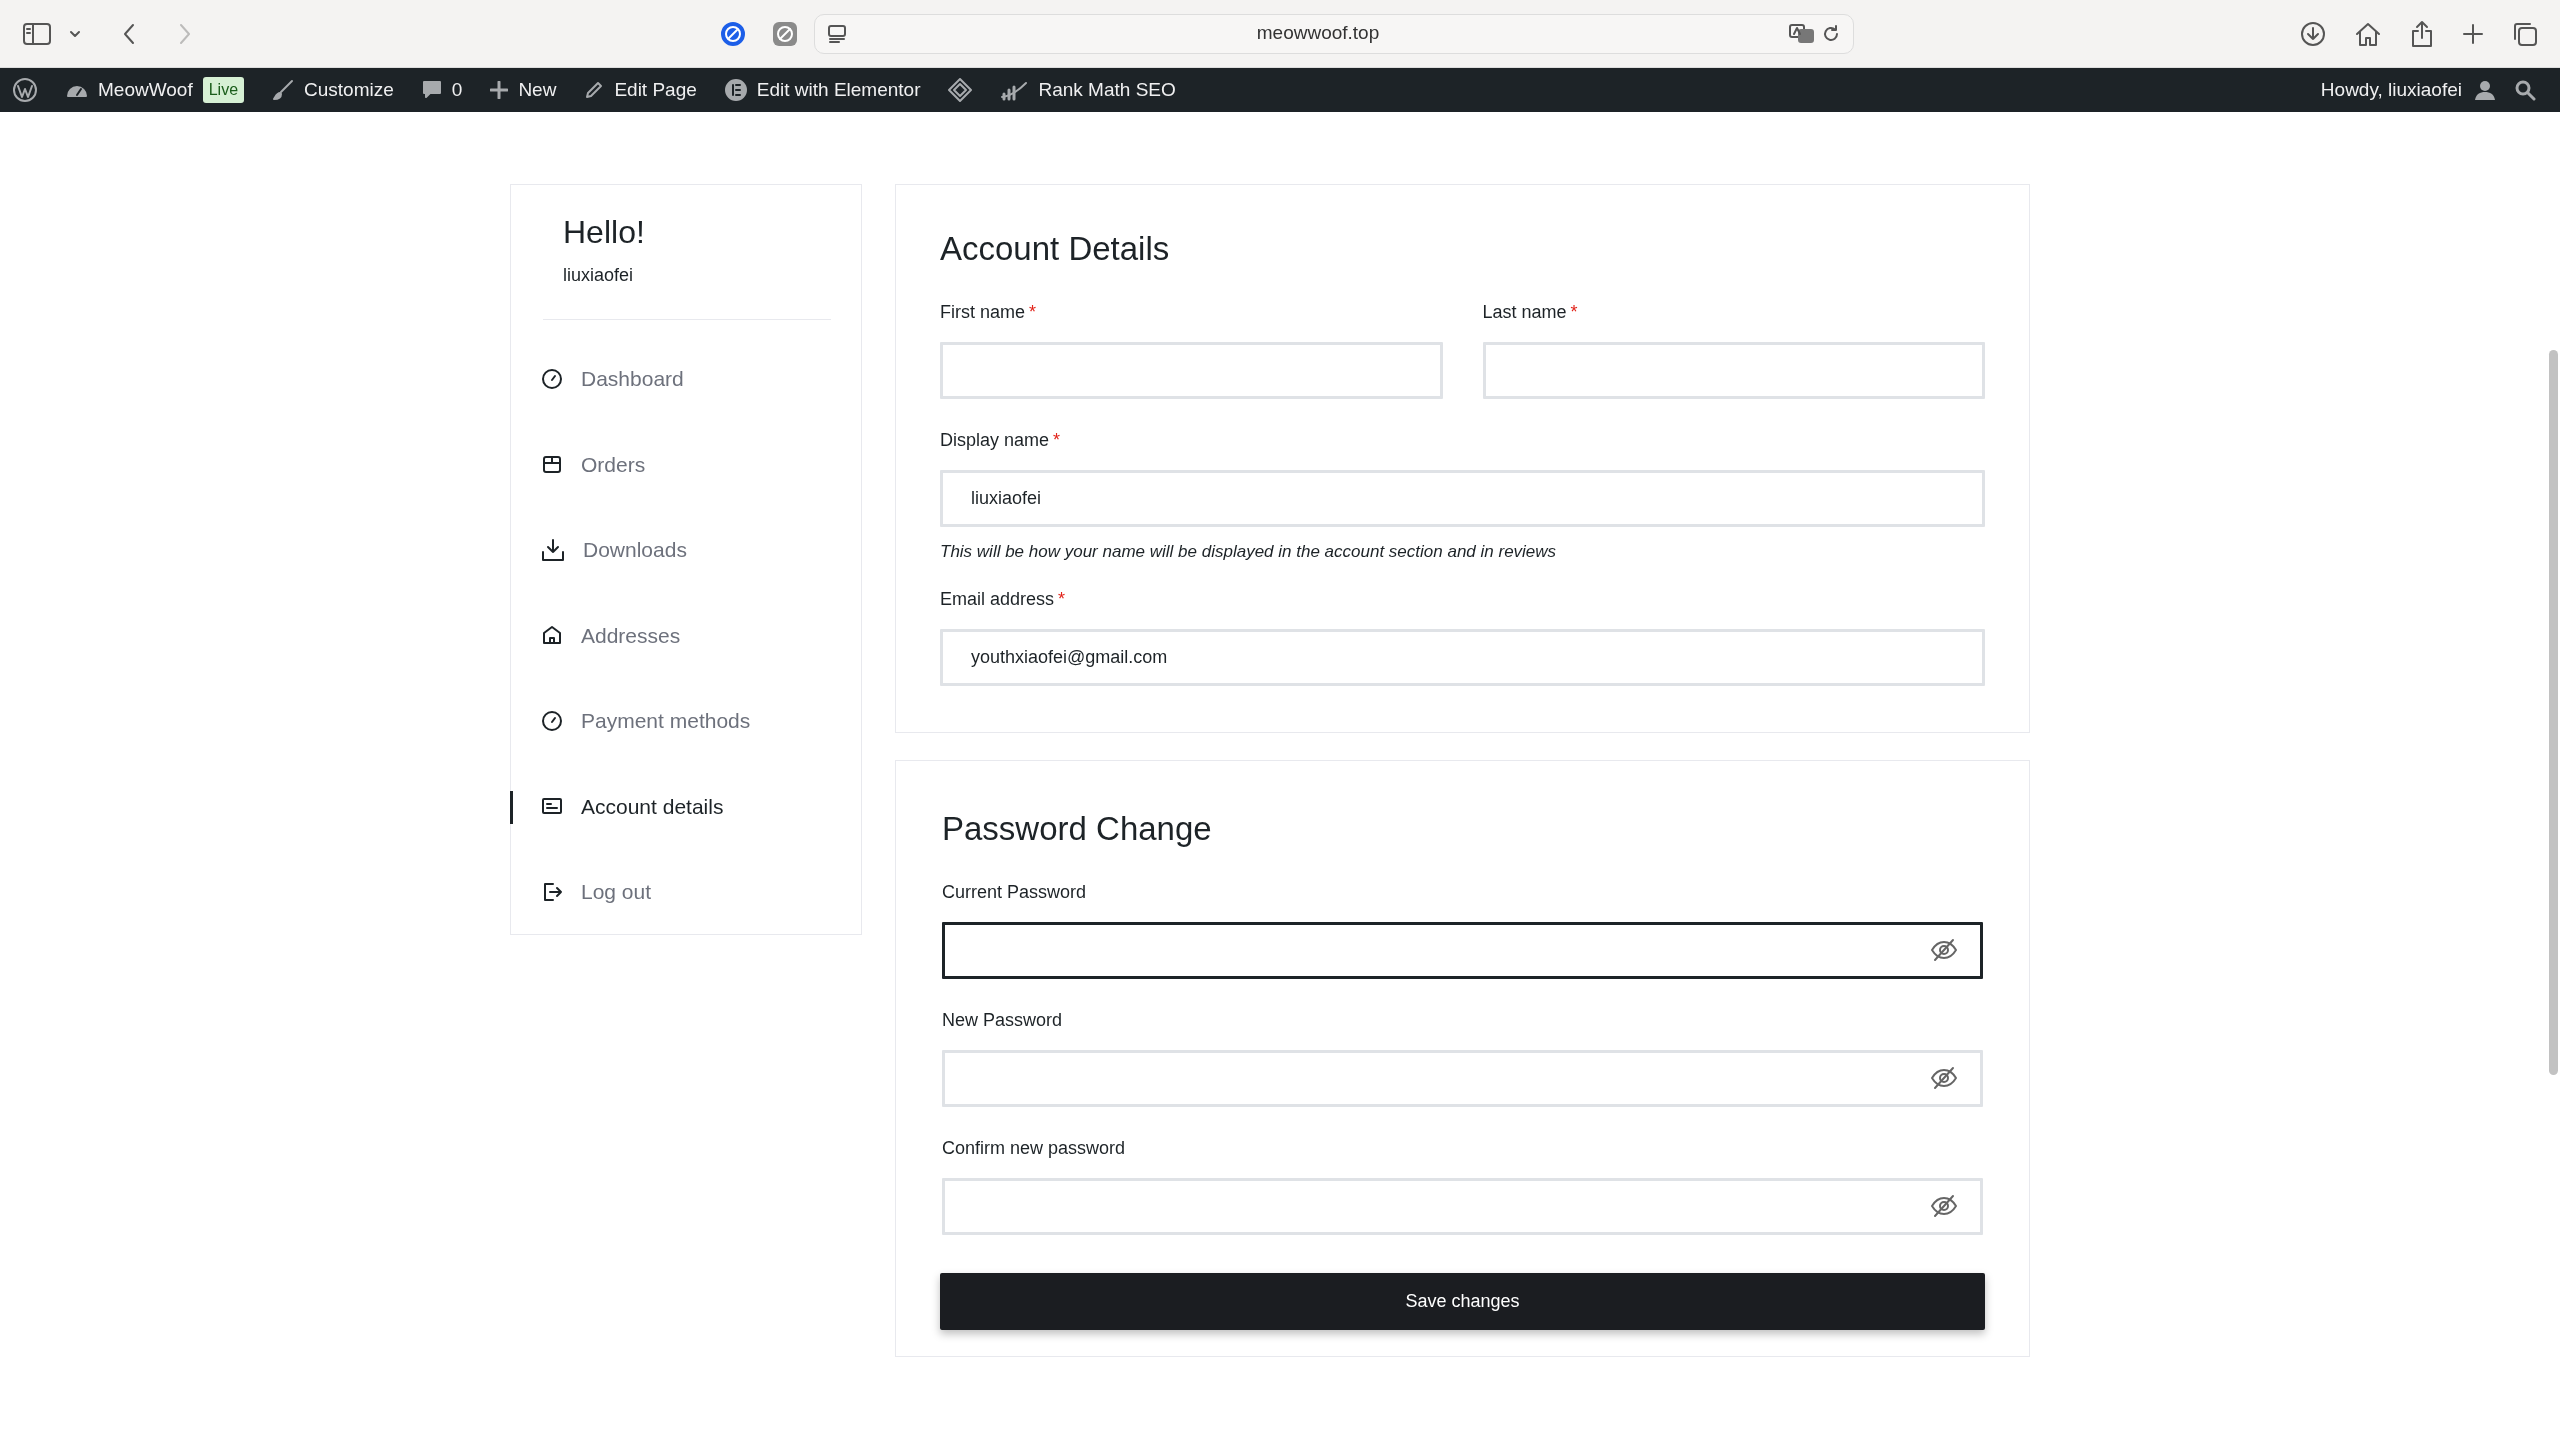  Describe the element at coordinates (686, 464) in the screenshot. I see `sidebar-item: Orders` at that location.